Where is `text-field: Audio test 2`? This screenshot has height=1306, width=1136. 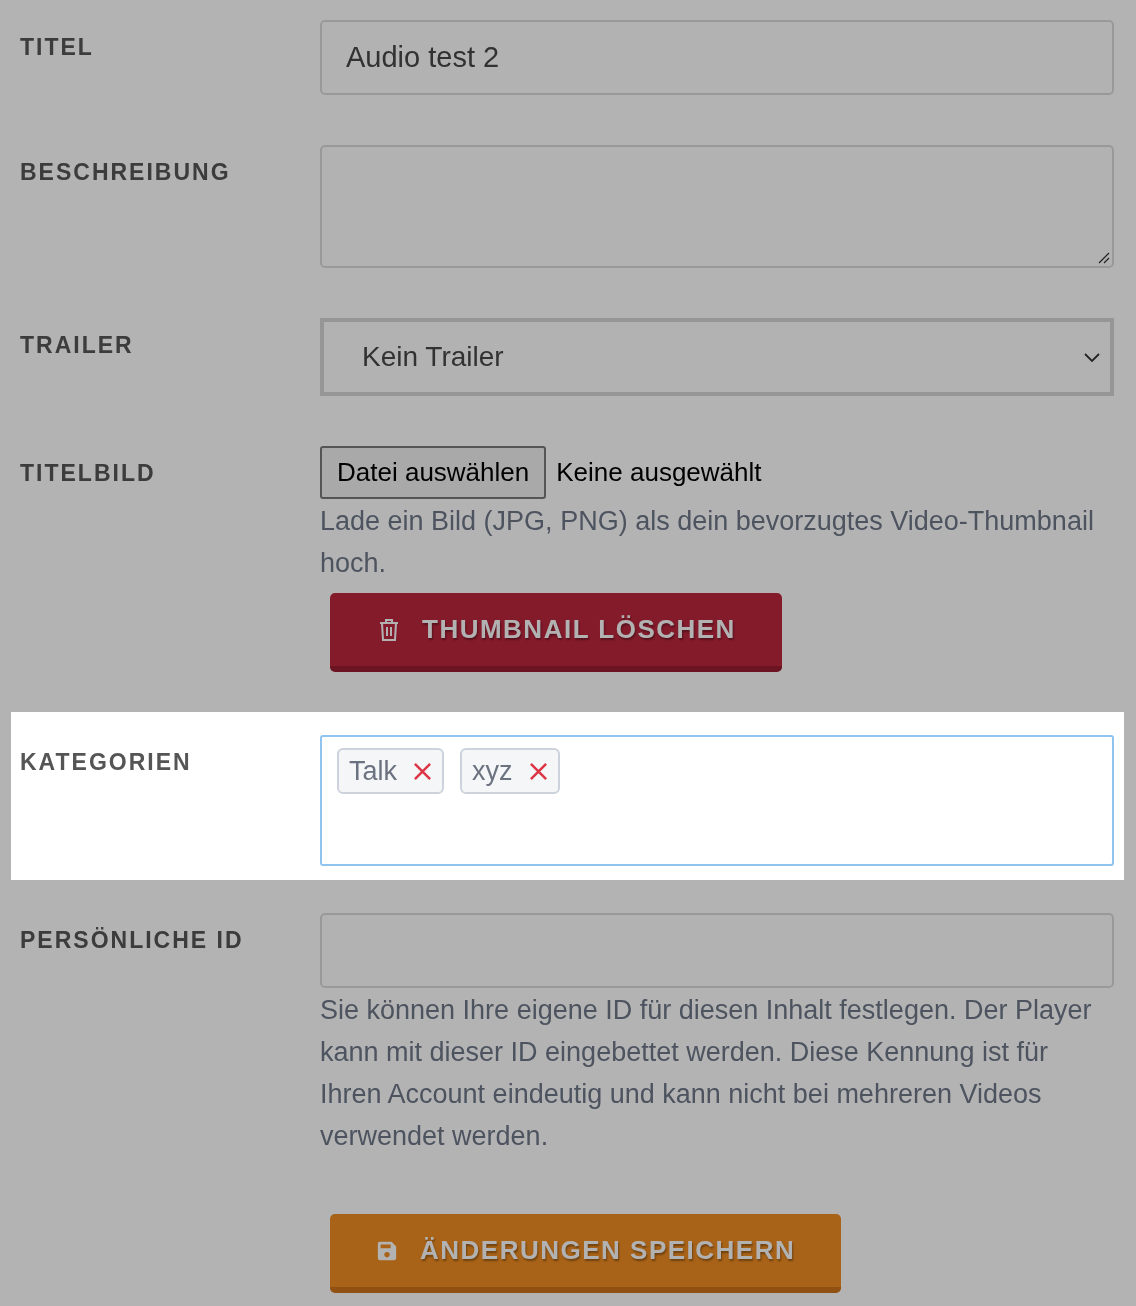 text-field: Audio test 2 is located at coordinates (717, 57).